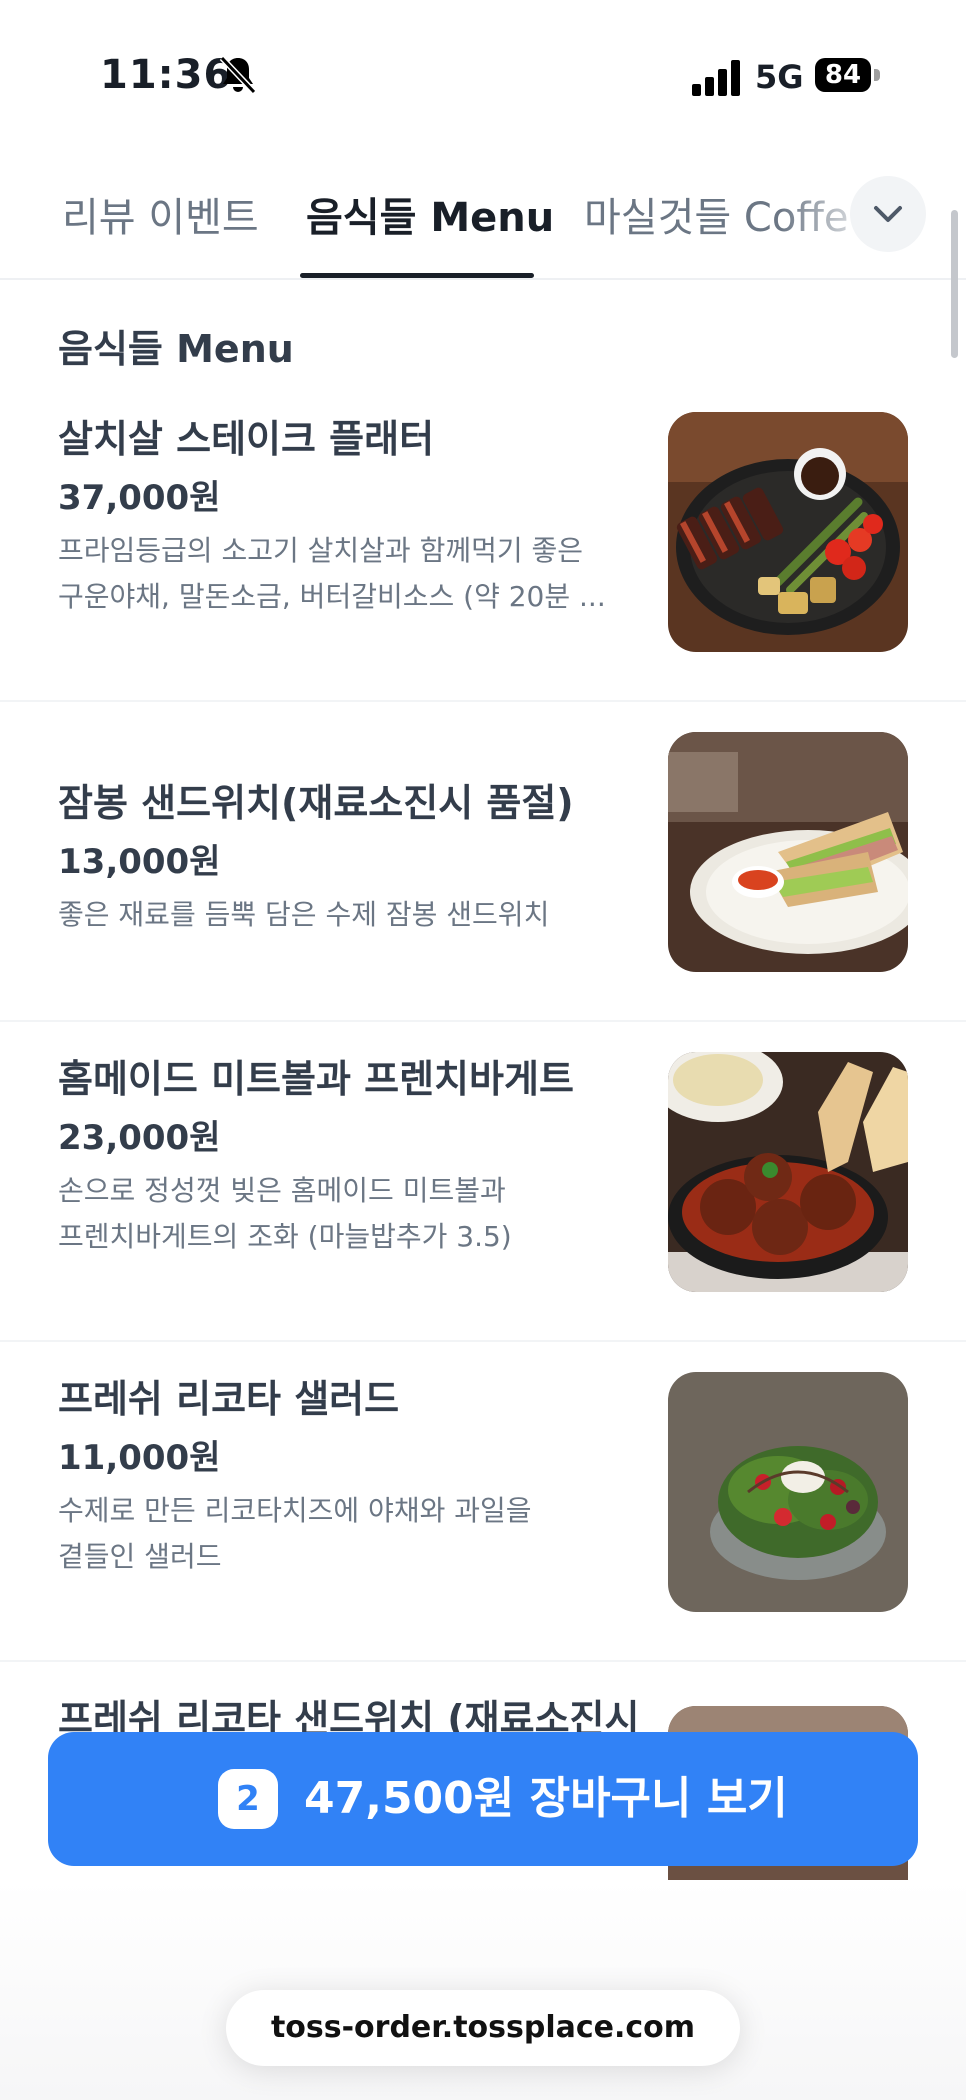  What do you see at coordinates (304, 914) in the screenshot?
I see `item-description-line: 좋은 재료를 듬뿍 담은 수제 잠봉 샌드위치` at bounding box center [304, 914].